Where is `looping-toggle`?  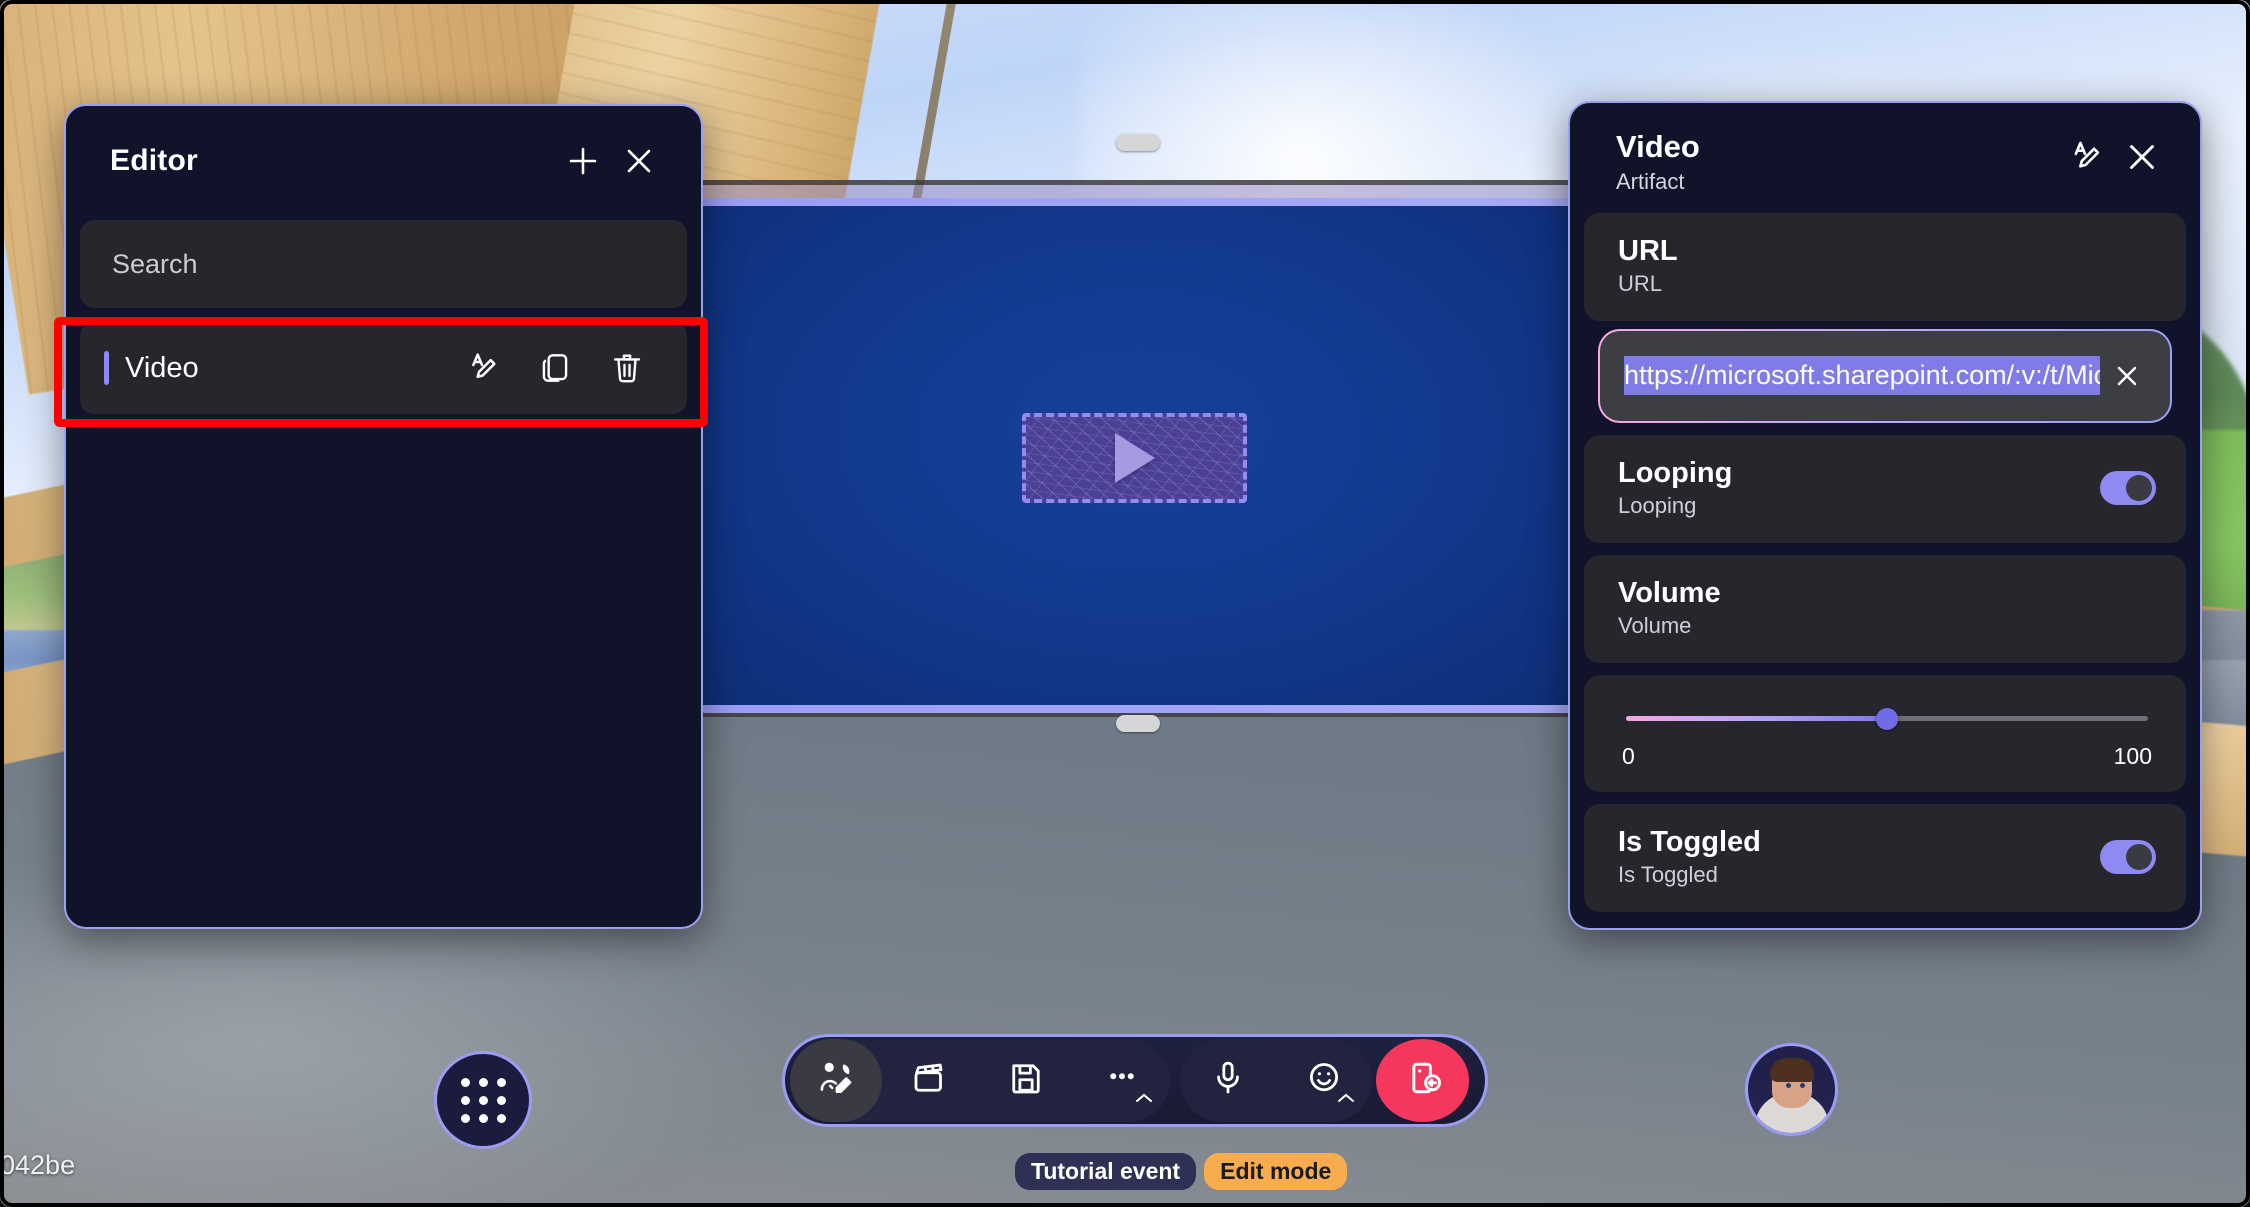 looping-toggle is located at coordinates (2128, 487).